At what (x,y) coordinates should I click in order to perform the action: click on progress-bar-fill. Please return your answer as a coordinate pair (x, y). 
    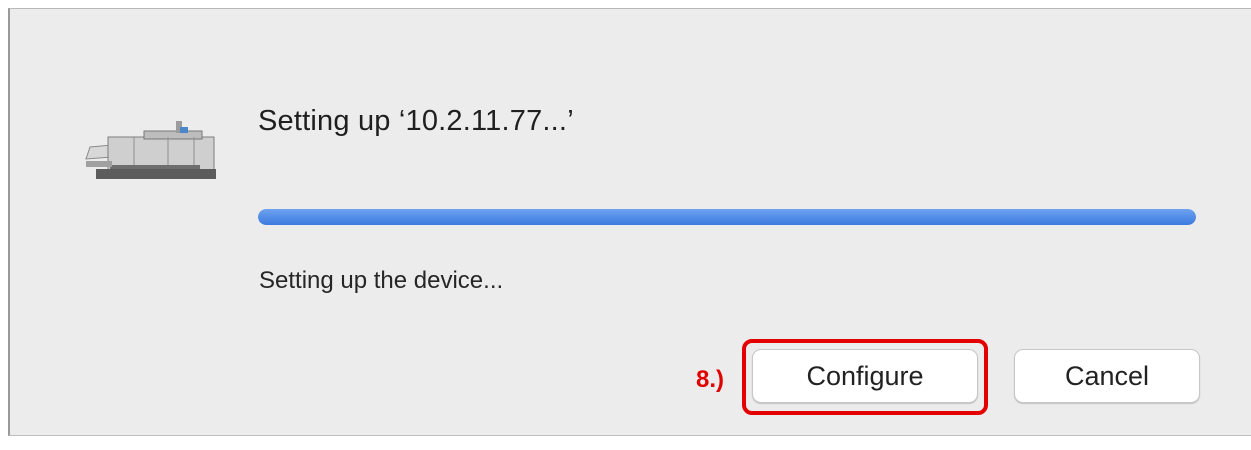
    Looking at the image, I should click on (727, 217).